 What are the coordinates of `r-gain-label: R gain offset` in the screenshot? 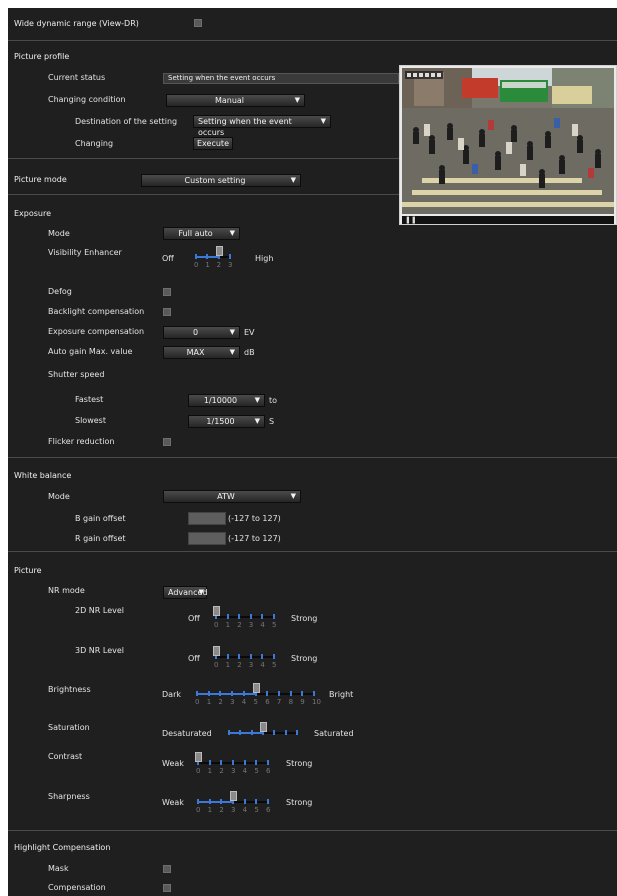 It's located at (100, 538).